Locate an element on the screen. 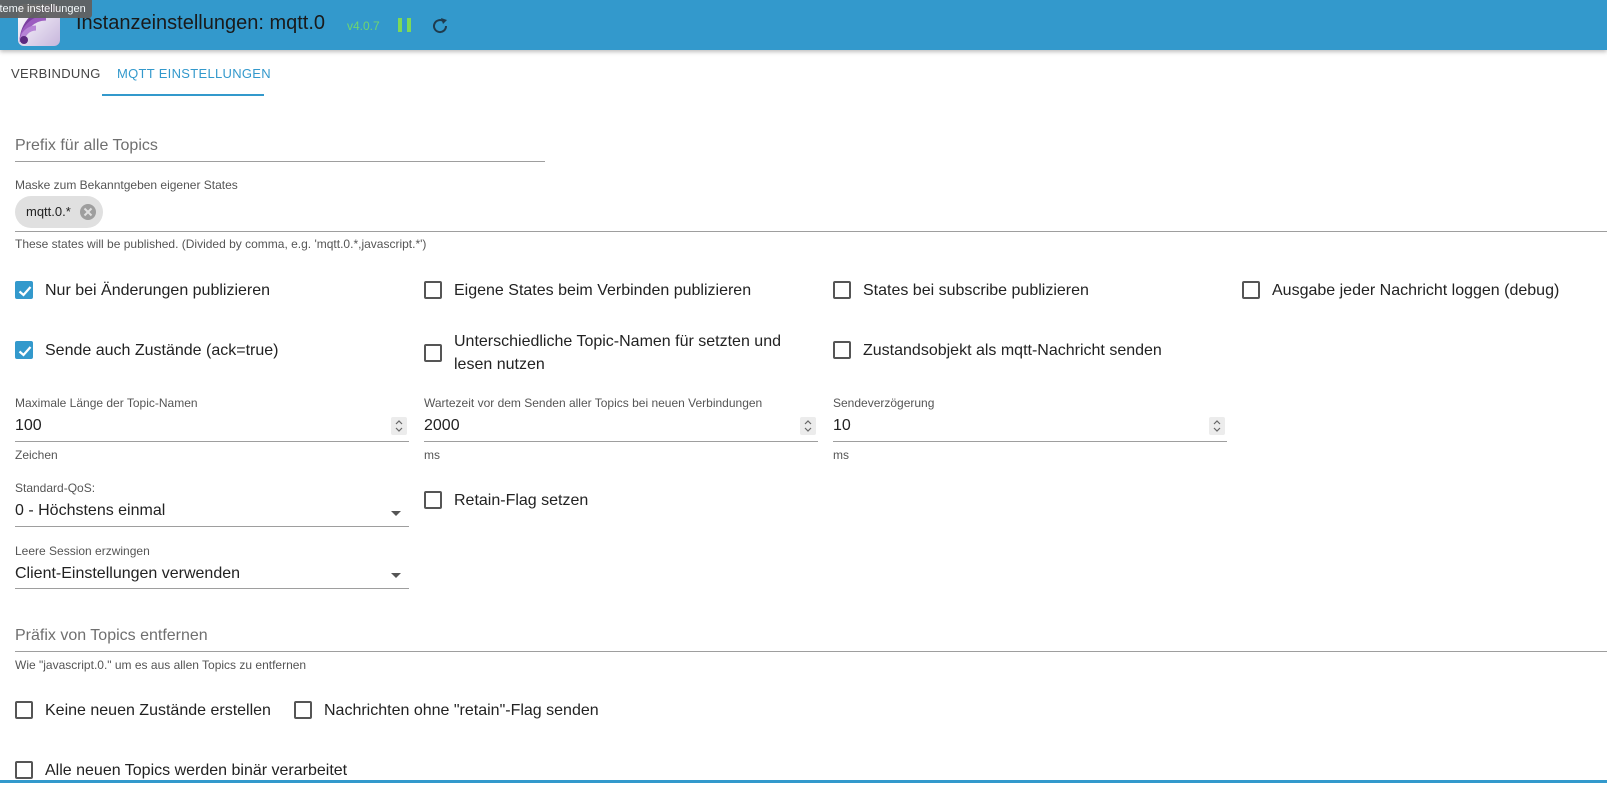  wait-time-underline is located at coordinates (621, 441).